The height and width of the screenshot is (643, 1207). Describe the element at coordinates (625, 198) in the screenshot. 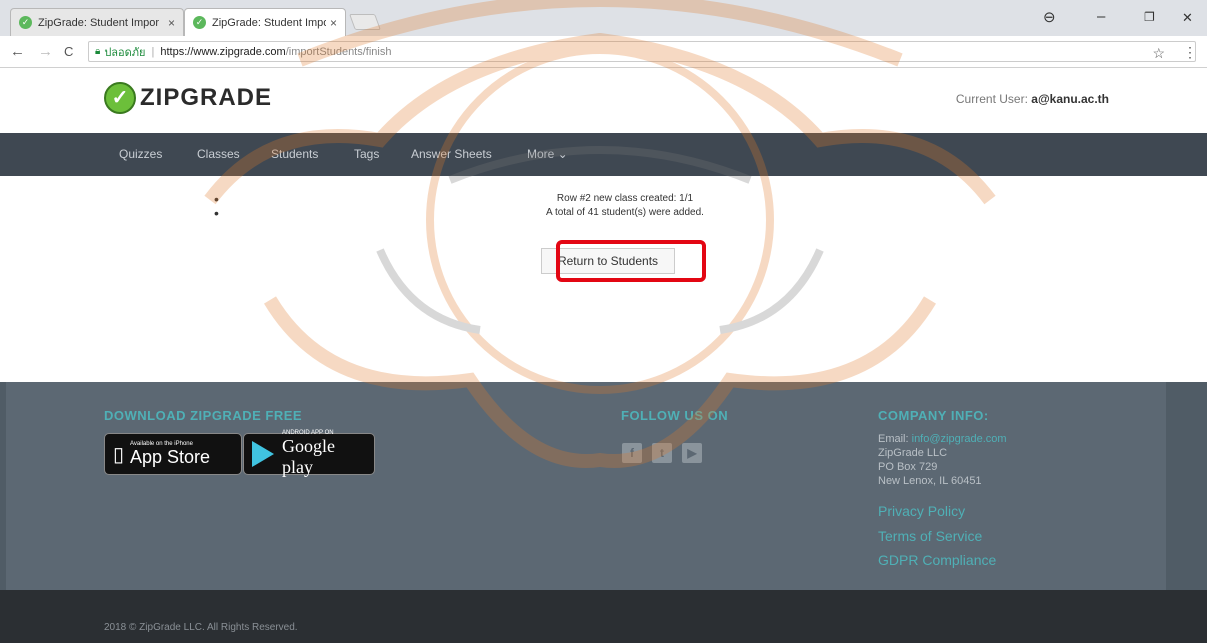

I see `result-message: Row #2 new class created: 1/1` at that location.